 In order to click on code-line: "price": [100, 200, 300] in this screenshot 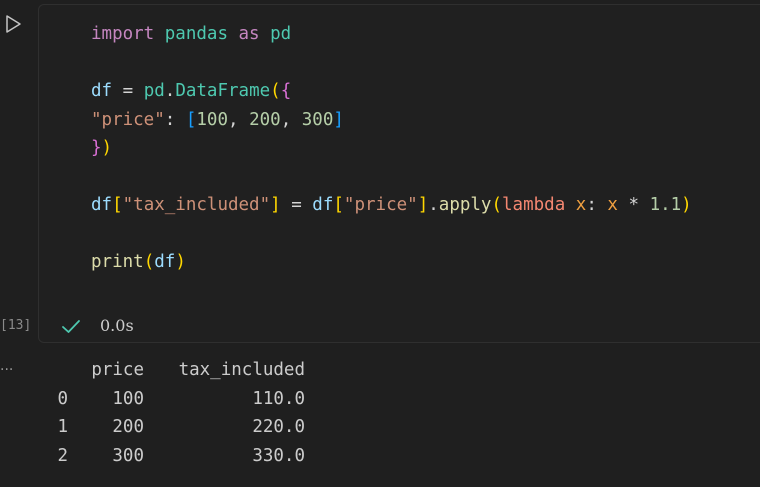, I will do `click(391, 120)`.